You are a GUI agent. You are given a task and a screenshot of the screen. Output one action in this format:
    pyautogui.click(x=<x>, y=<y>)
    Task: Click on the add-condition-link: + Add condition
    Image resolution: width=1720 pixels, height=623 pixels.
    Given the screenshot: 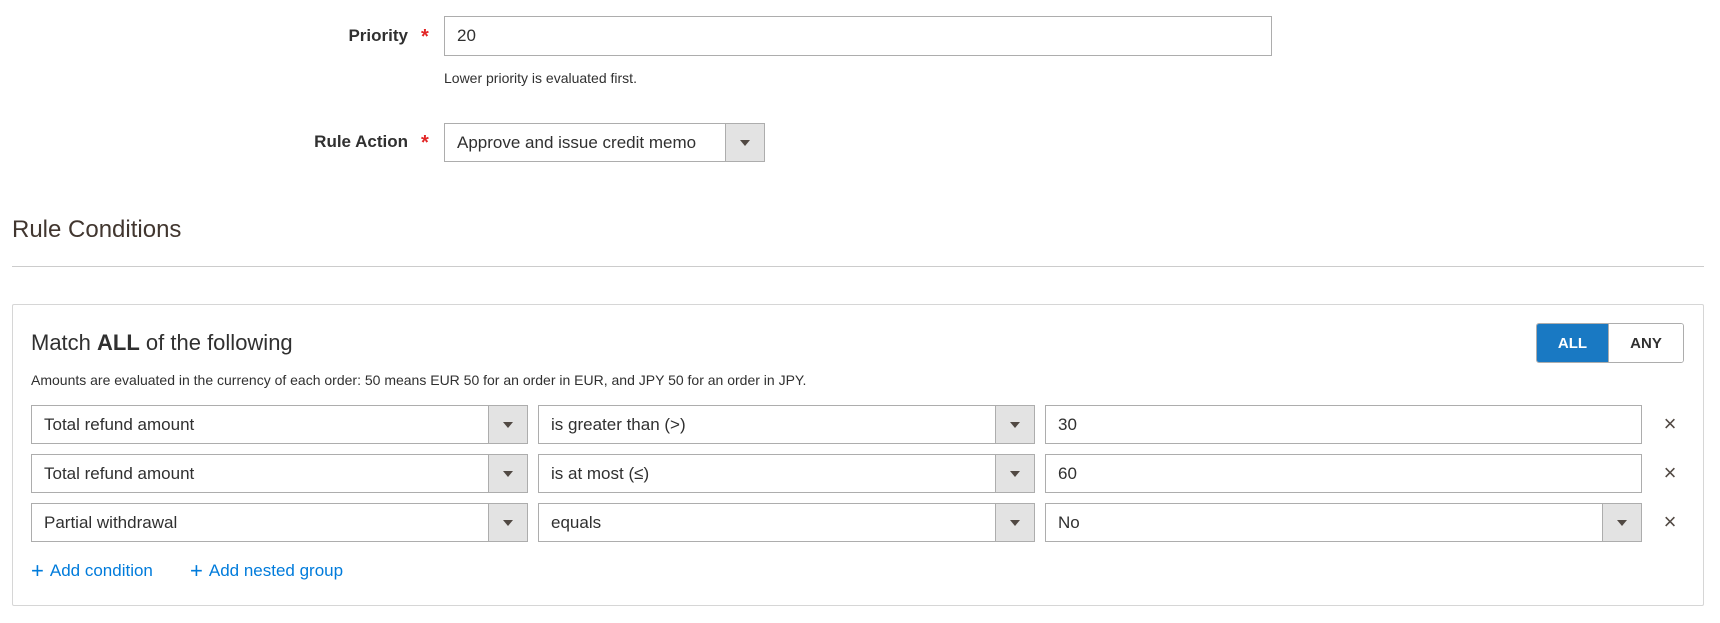 What is the action you would take?
    pyautogui.click(x=92, y=571)
    